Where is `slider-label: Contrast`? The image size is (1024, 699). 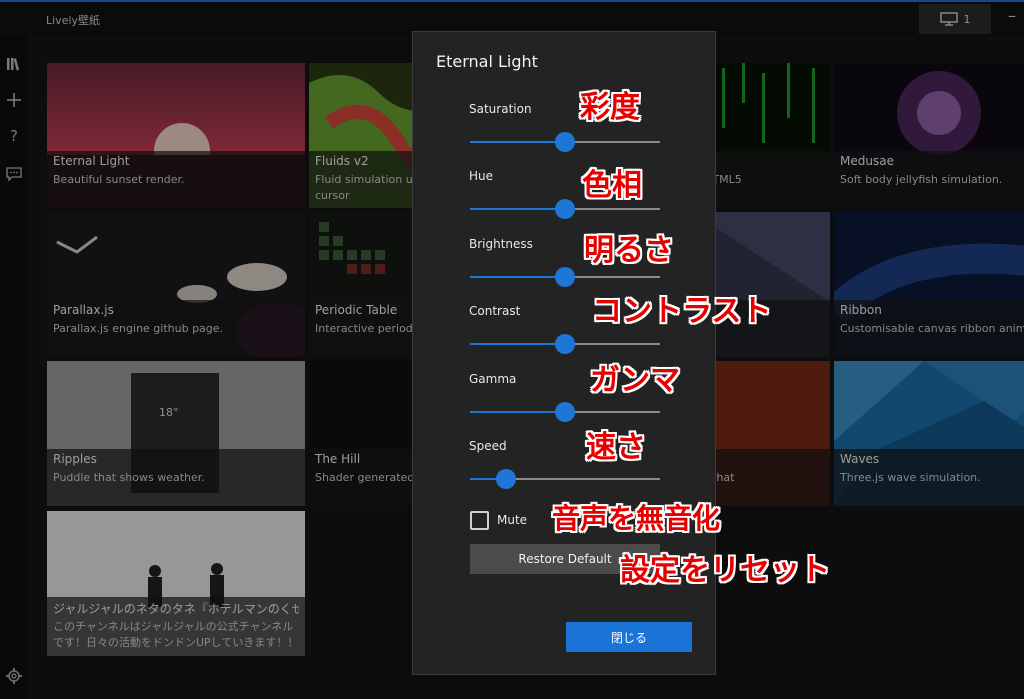
slider-label: Contrast is located at coordinates (495, 311).